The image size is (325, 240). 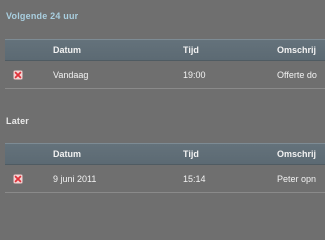 What do you see at coordinates (194, 179) in the screenshot?
I see `cell-tijd: 15:14` at bounding box center [194, 179].